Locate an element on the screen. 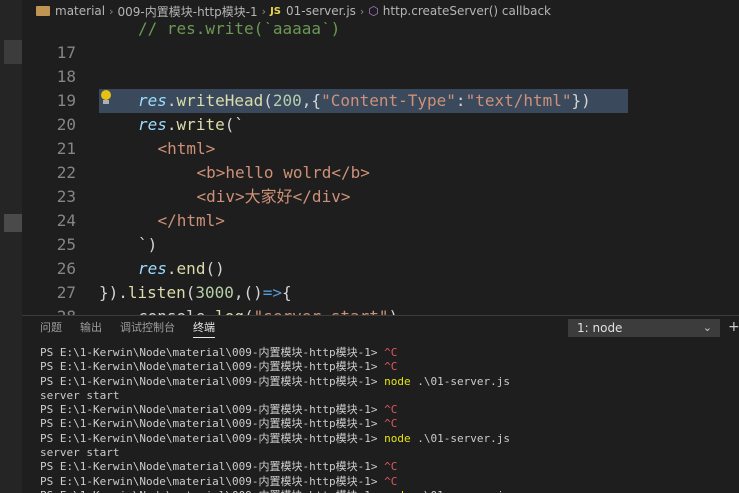  code-text: <b>hello wolrd</b> is located at coordinates (283, 173).